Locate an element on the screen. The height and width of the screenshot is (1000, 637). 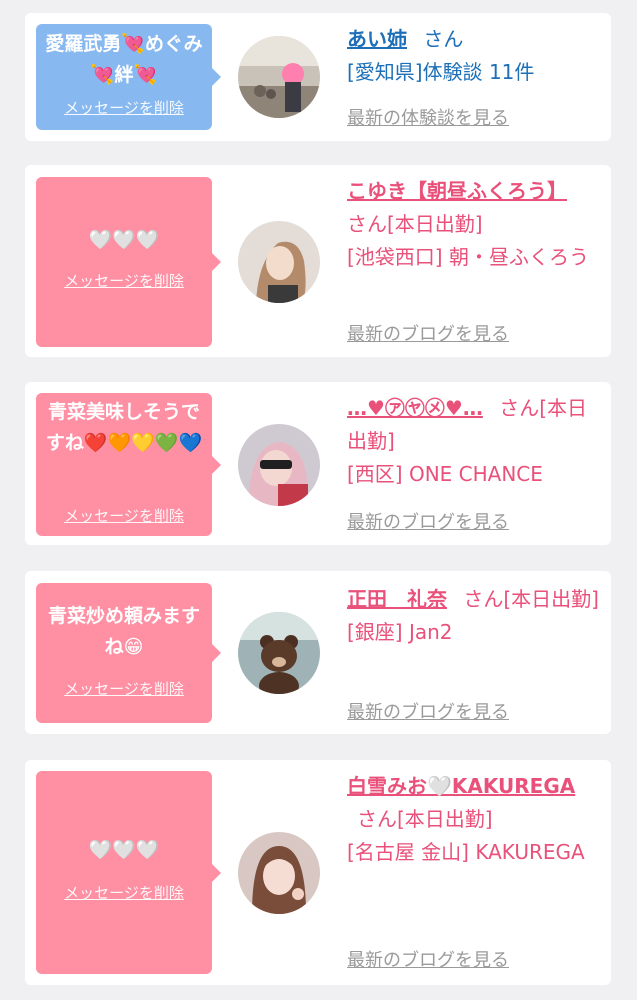
user-info: あい姉 さん [愛知県]体験談 11件 is located at coordinates (473, 56).